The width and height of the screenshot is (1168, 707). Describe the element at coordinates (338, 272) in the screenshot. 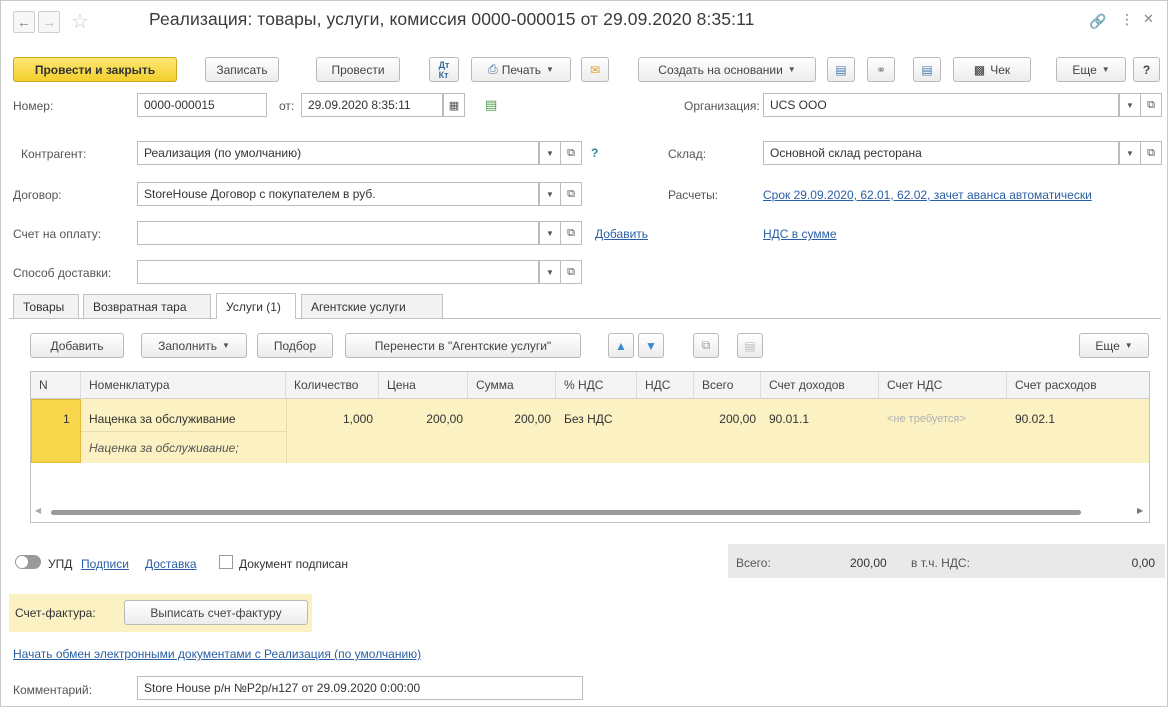

I see `delivery-method-field` at that location.